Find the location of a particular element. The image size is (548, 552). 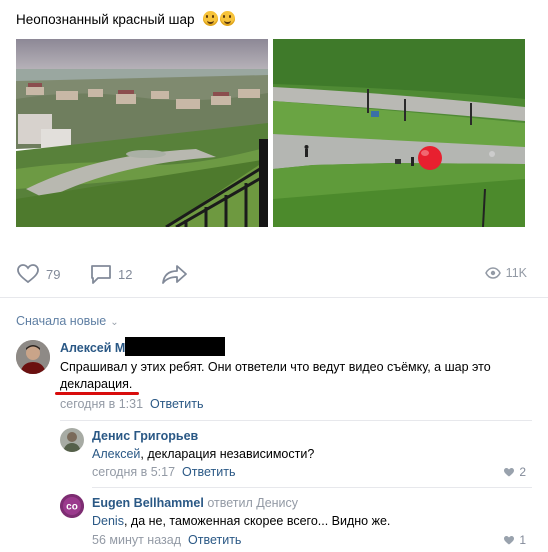

views-counter: 11K is located at coordinates (505, 273).